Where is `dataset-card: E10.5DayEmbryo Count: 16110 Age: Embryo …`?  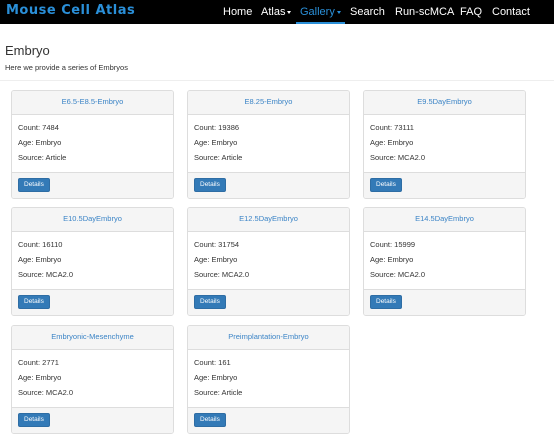
dataset-card: E10.5DayEmbryo Count: 16110 Age: Embryo … is located at coordinates (92, 261).